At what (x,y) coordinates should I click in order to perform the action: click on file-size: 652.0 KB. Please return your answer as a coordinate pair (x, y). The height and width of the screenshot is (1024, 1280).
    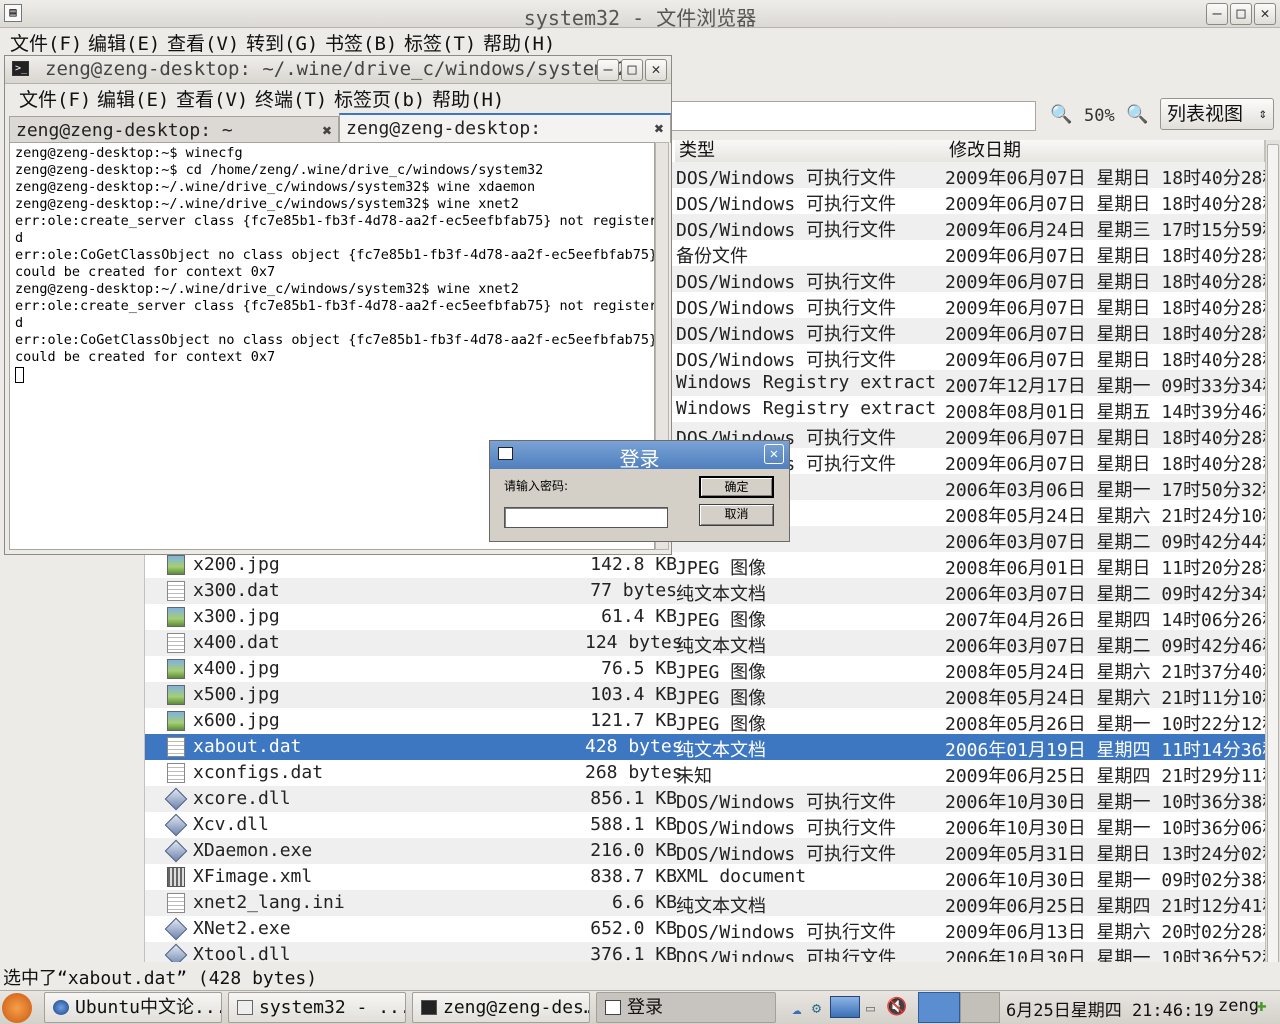
    Looking at the image, I should click on (633, 928).